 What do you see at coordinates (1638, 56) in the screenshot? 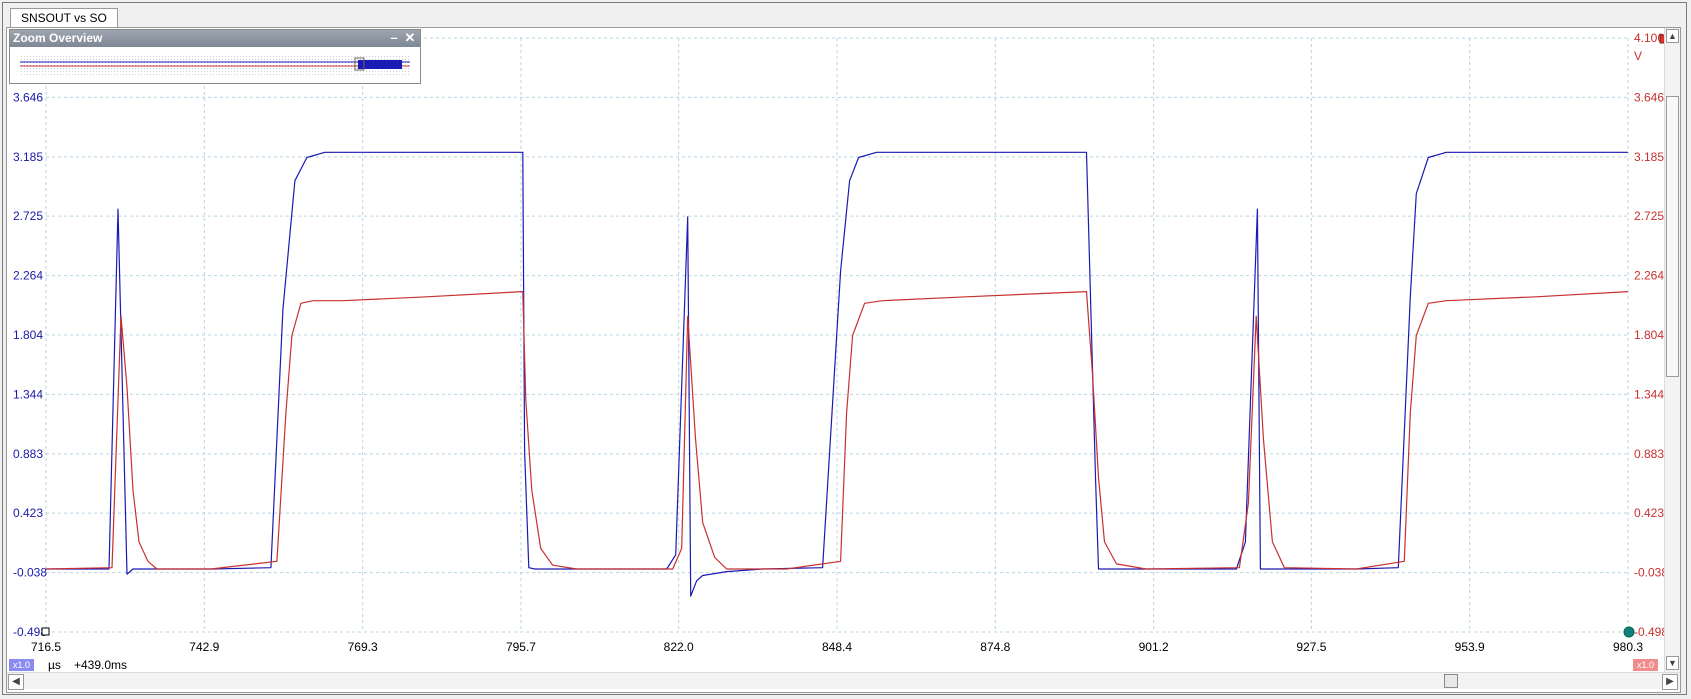
I see `y-right-unit-label: V` at bounding box center [1638, 56].